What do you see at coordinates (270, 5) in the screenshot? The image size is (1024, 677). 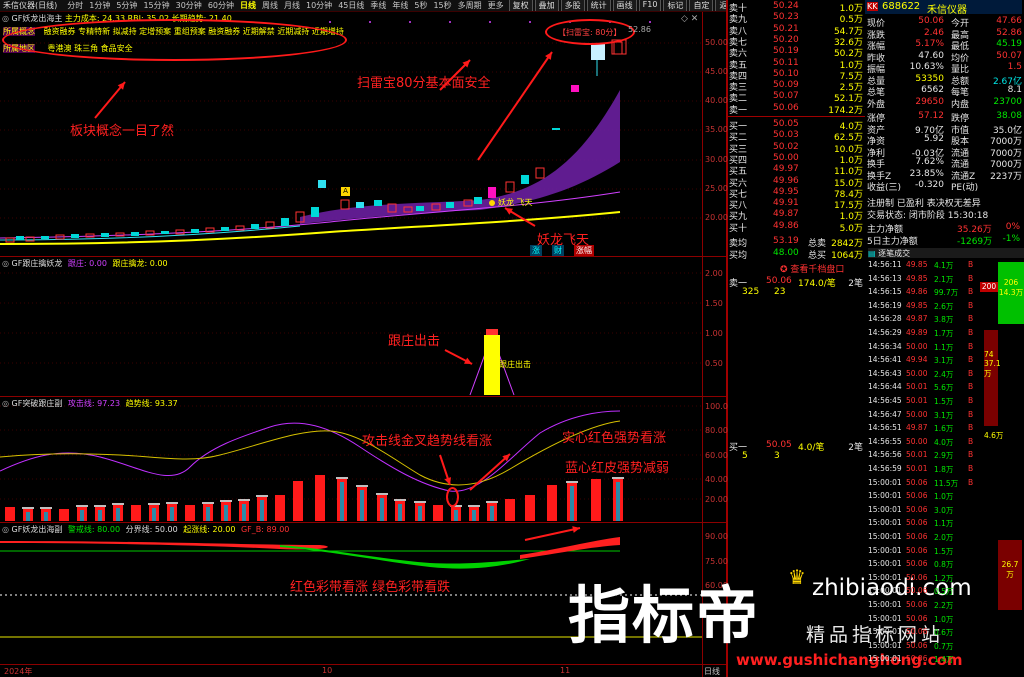 I see `tab-timeframe: 周线` at bounding box center [270, 5].